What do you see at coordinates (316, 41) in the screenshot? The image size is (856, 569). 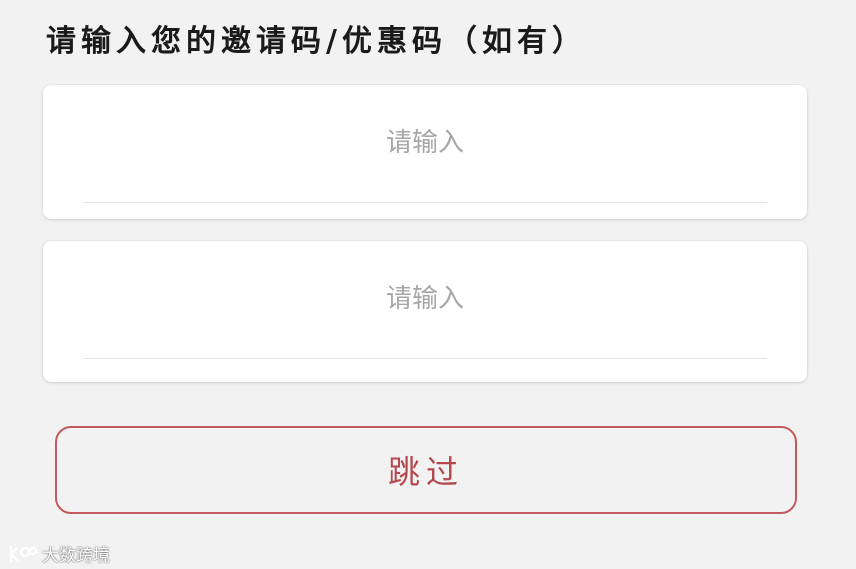 I see `page-title: 请输入您的邀请码/优惠码（如有）` at bounding box center [316, 41].